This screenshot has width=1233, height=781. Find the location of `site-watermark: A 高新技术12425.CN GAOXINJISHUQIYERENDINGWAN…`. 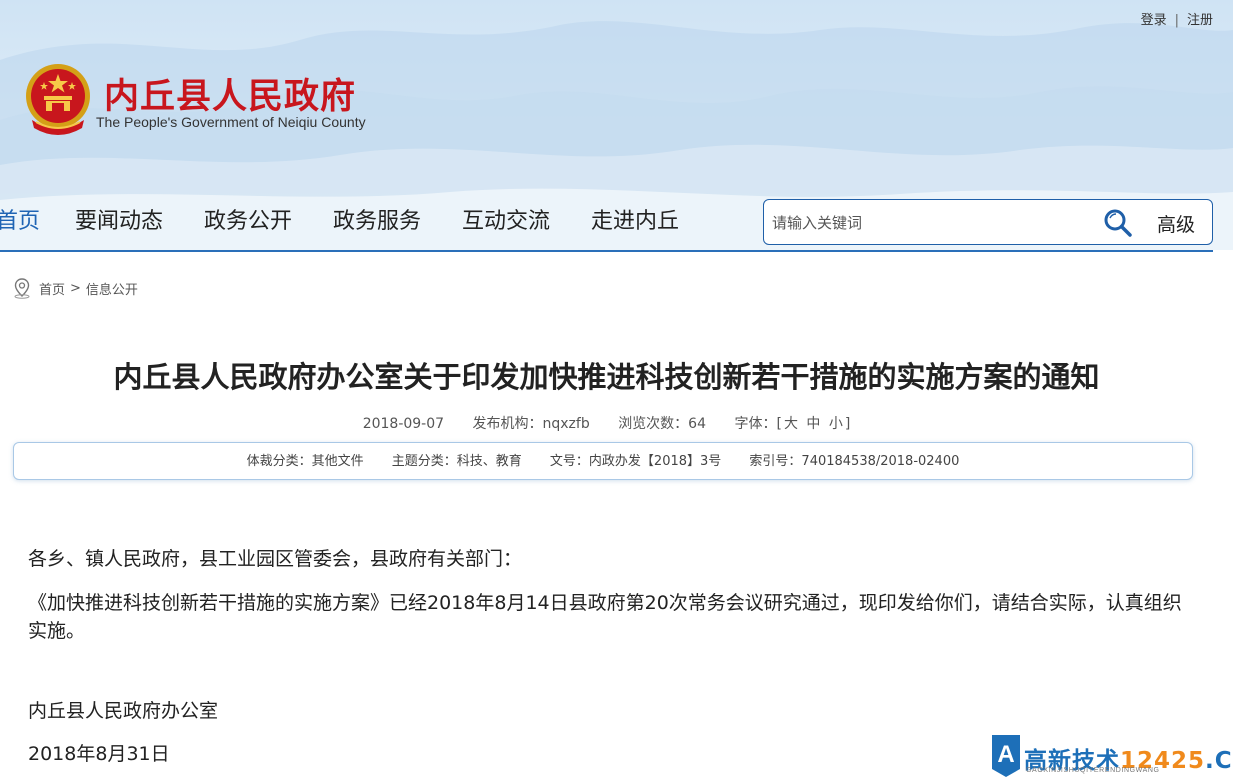

site-watermark: A 高新技术12425.CN GAOXINJISHUQIYERENDINGWAN… is located at coordinates (1107, 756).